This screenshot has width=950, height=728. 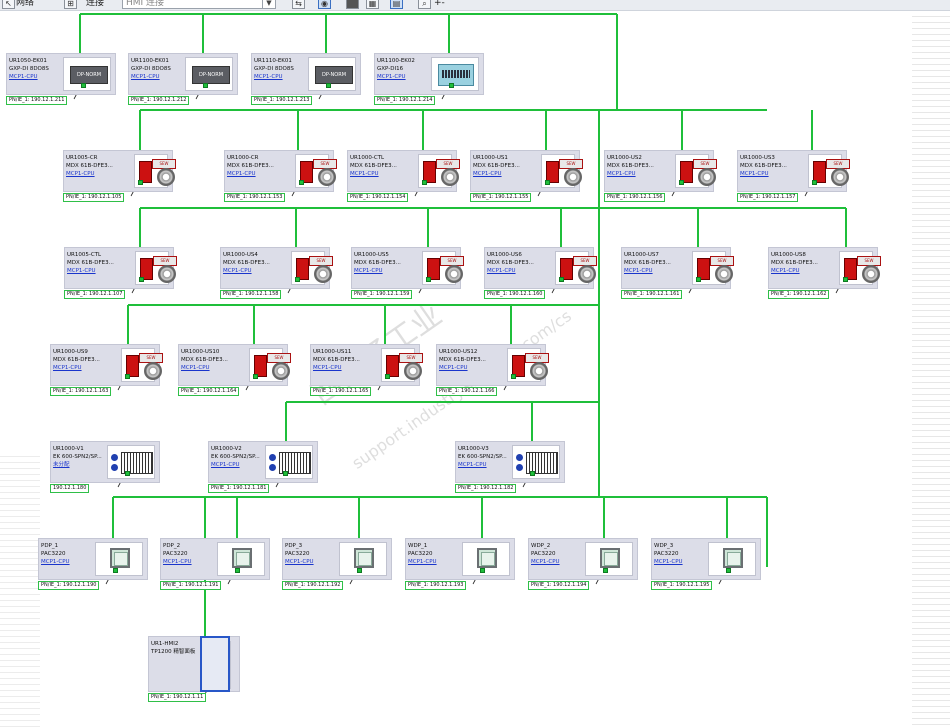 I want to click on device-card: UR1000-US11 MDX 61B-DFE3... MCP1-CPU SEW, so click(x=366, y=365).